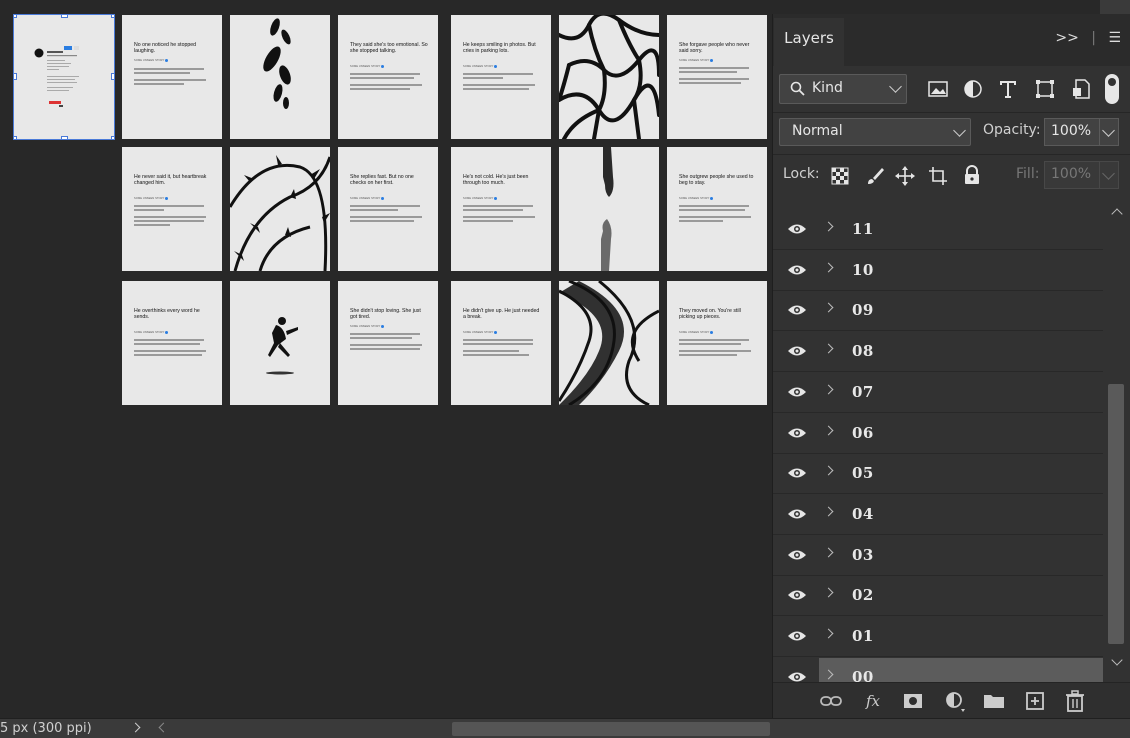  What do you see at coordinates (112, 137) in the screenshot?
I see `resize-handle-bottom-right` at bounding box center [112, 137].